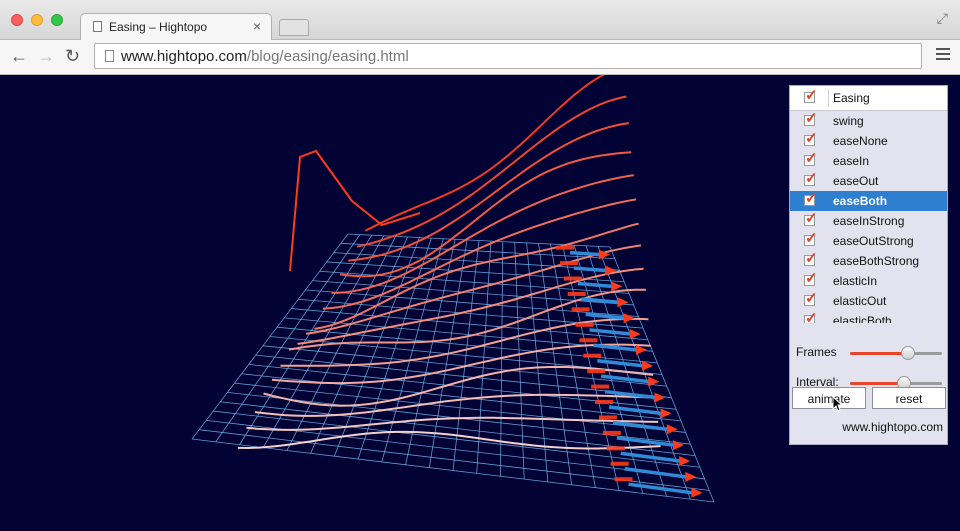  I want to click on url-host: www.hightopo.com, so click(184, 56).